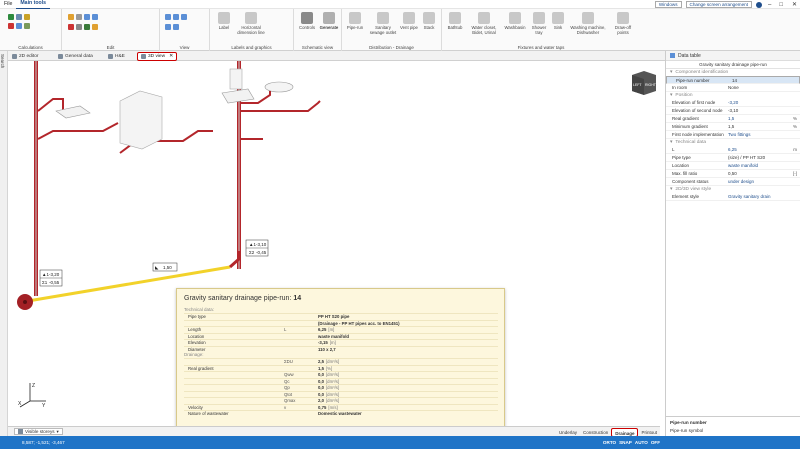 This screenshot has height=449, width=800. What do you see at coordinates (588, 23) in the screenshot?
I see `washing-machine-button: Washing machine, Dishwasher` at bounding box center [588, 23].